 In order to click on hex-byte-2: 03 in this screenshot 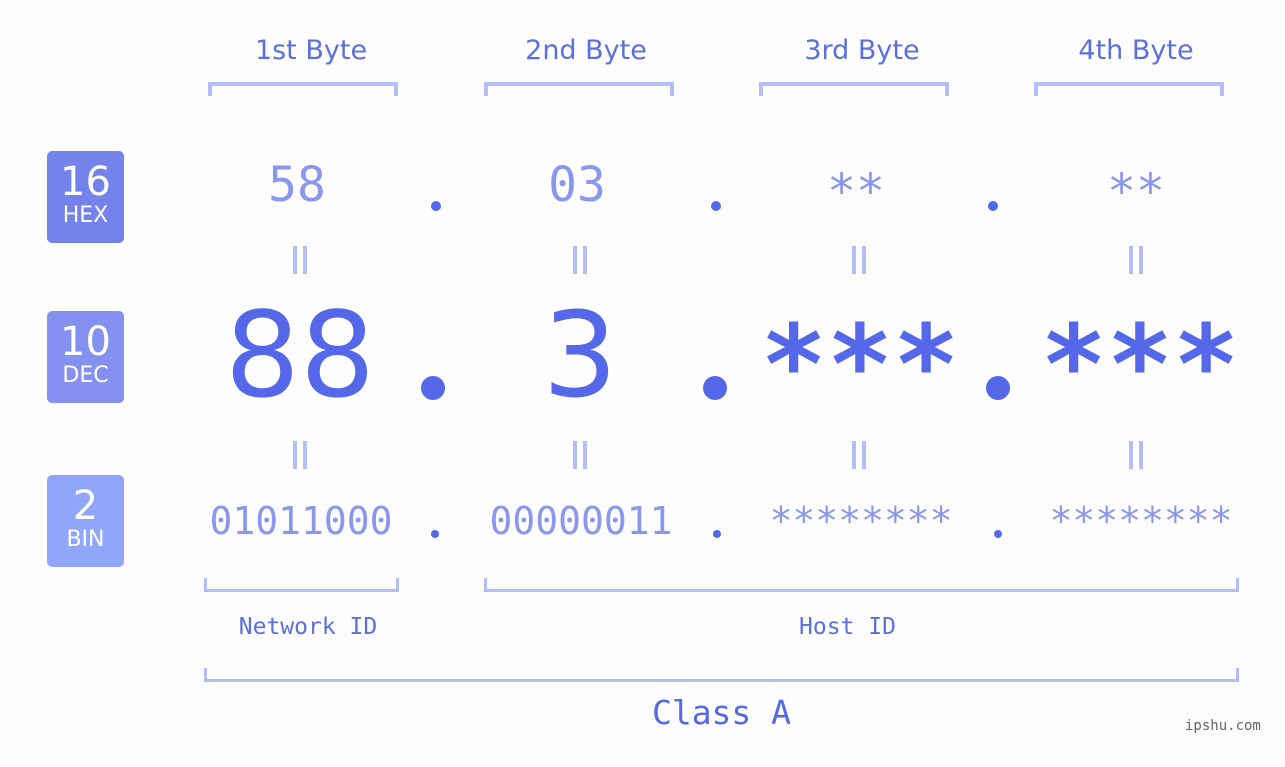, I will do `click(577, 185)`.